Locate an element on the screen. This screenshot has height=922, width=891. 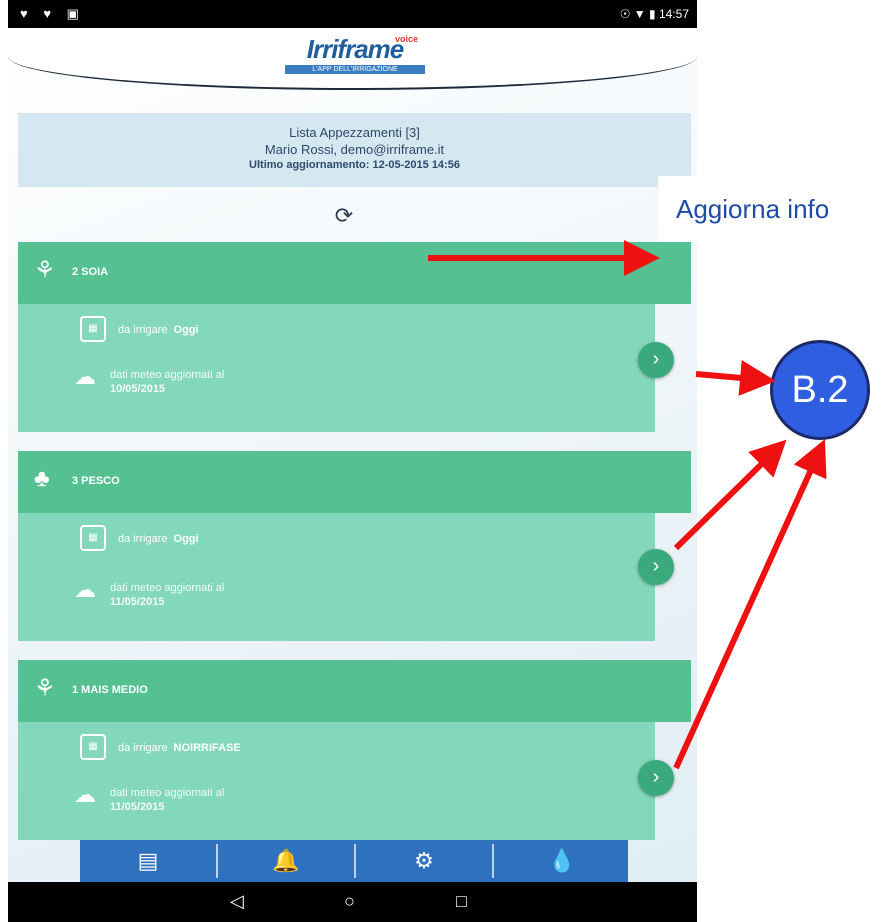
system-status: ☉ ▼ ▮ 14:57 is located at coordinates (654, 14).